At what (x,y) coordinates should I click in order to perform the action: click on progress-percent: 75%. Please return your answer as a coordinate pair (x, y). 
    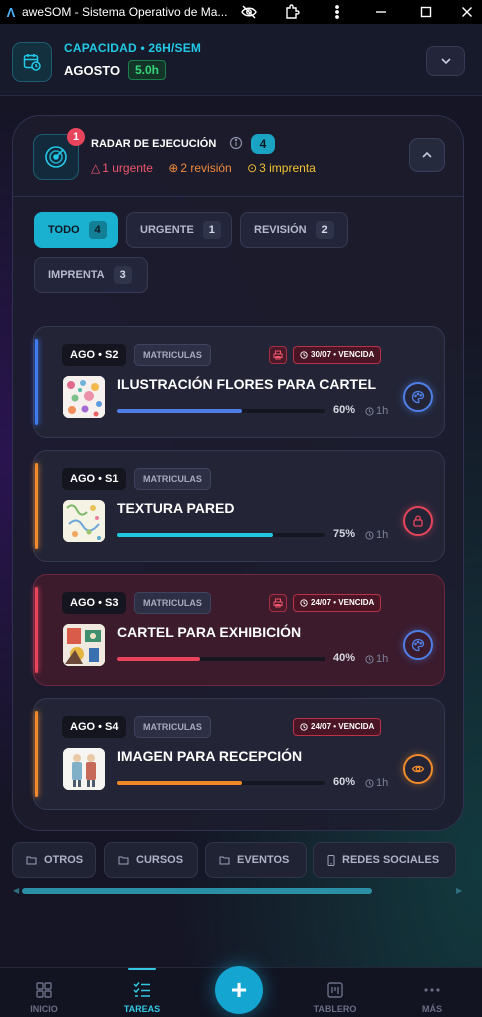
    Looking at the image, I should click on (344, 534).